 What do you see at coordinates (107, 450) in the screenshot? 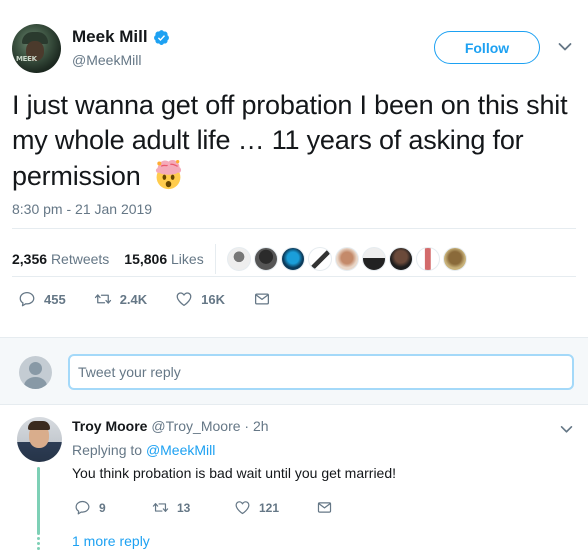
I see `replying-to-prefix: Replying to` at bounding box center [107, 450].